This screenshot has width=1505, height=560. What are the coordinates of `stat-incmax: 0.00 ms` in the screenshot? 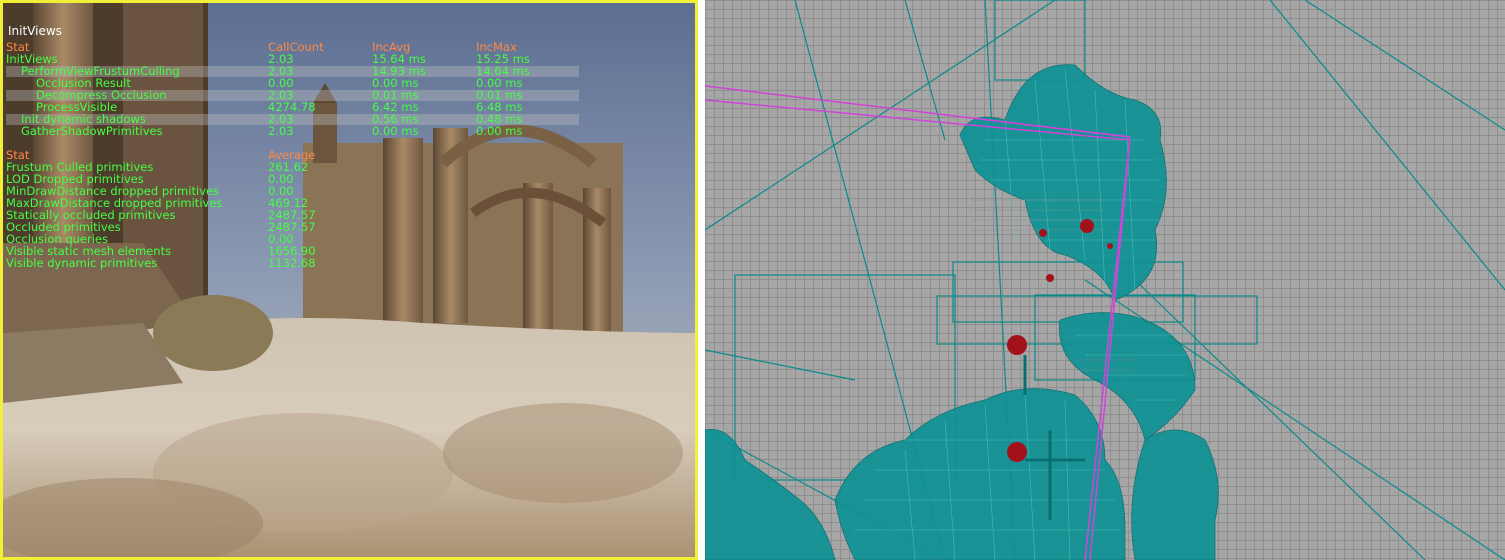 It's located at (499, 131).